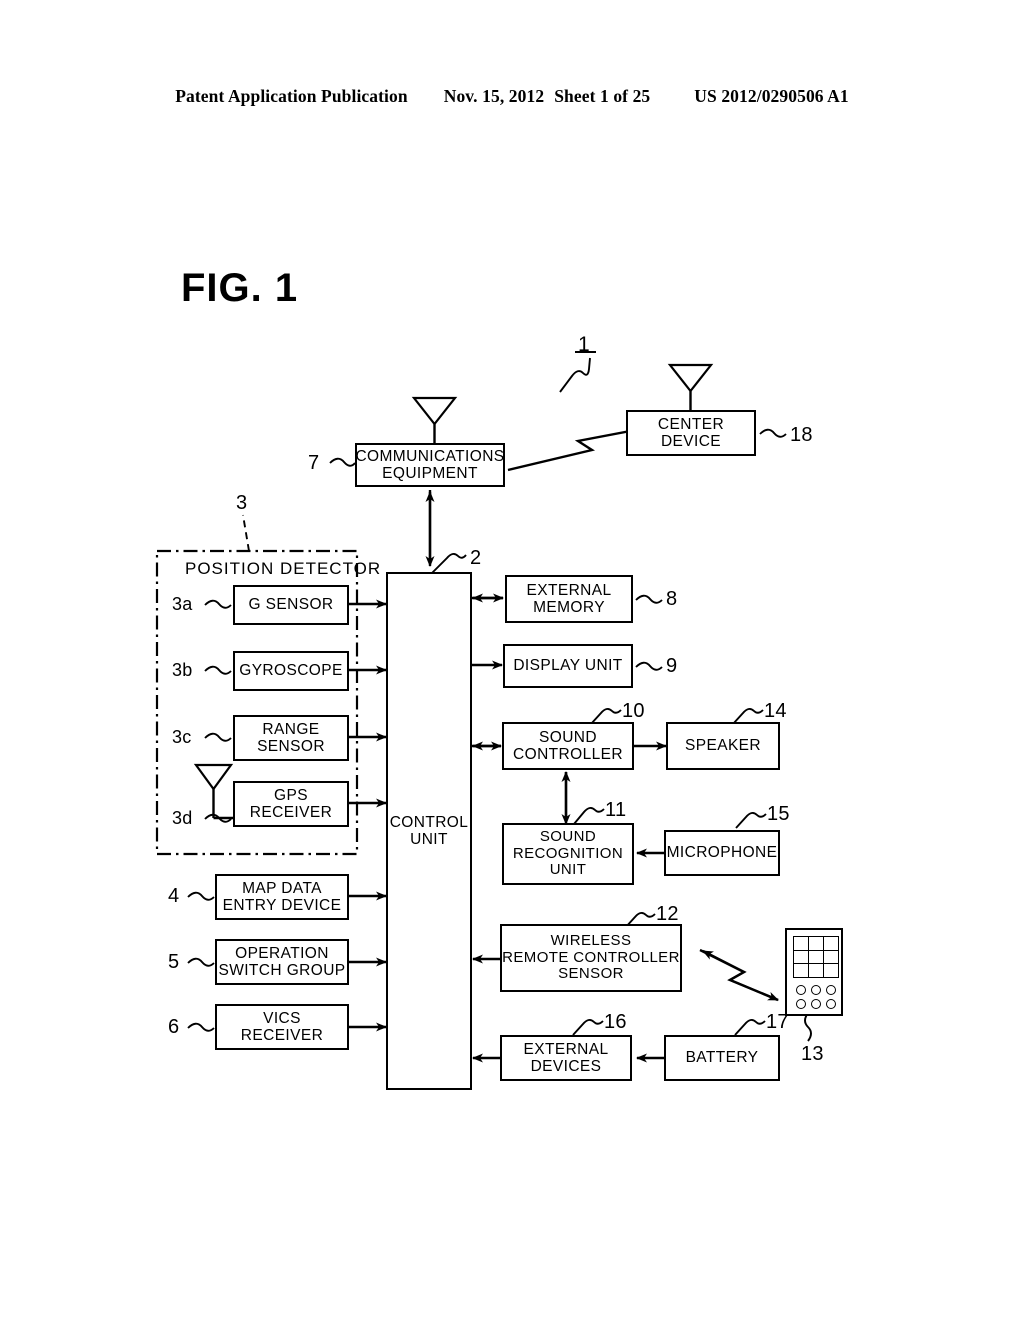 The image size is (1024, 1320). I want to click on position-detector-title: POSITION DETECTOR, so click(283, 568).